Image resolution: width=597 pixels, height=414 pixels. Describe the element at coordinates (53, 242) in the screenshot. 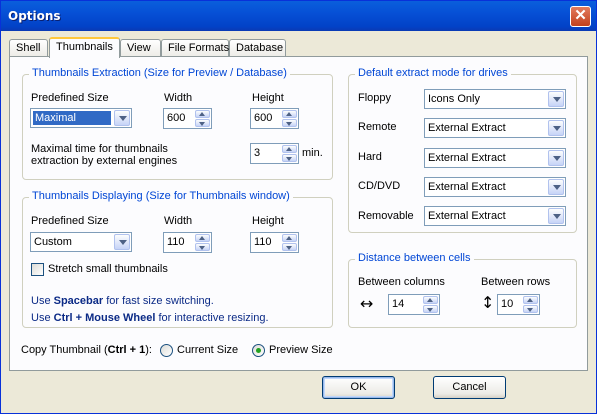

I see `displaying-predefined-value: Custom` at that location.